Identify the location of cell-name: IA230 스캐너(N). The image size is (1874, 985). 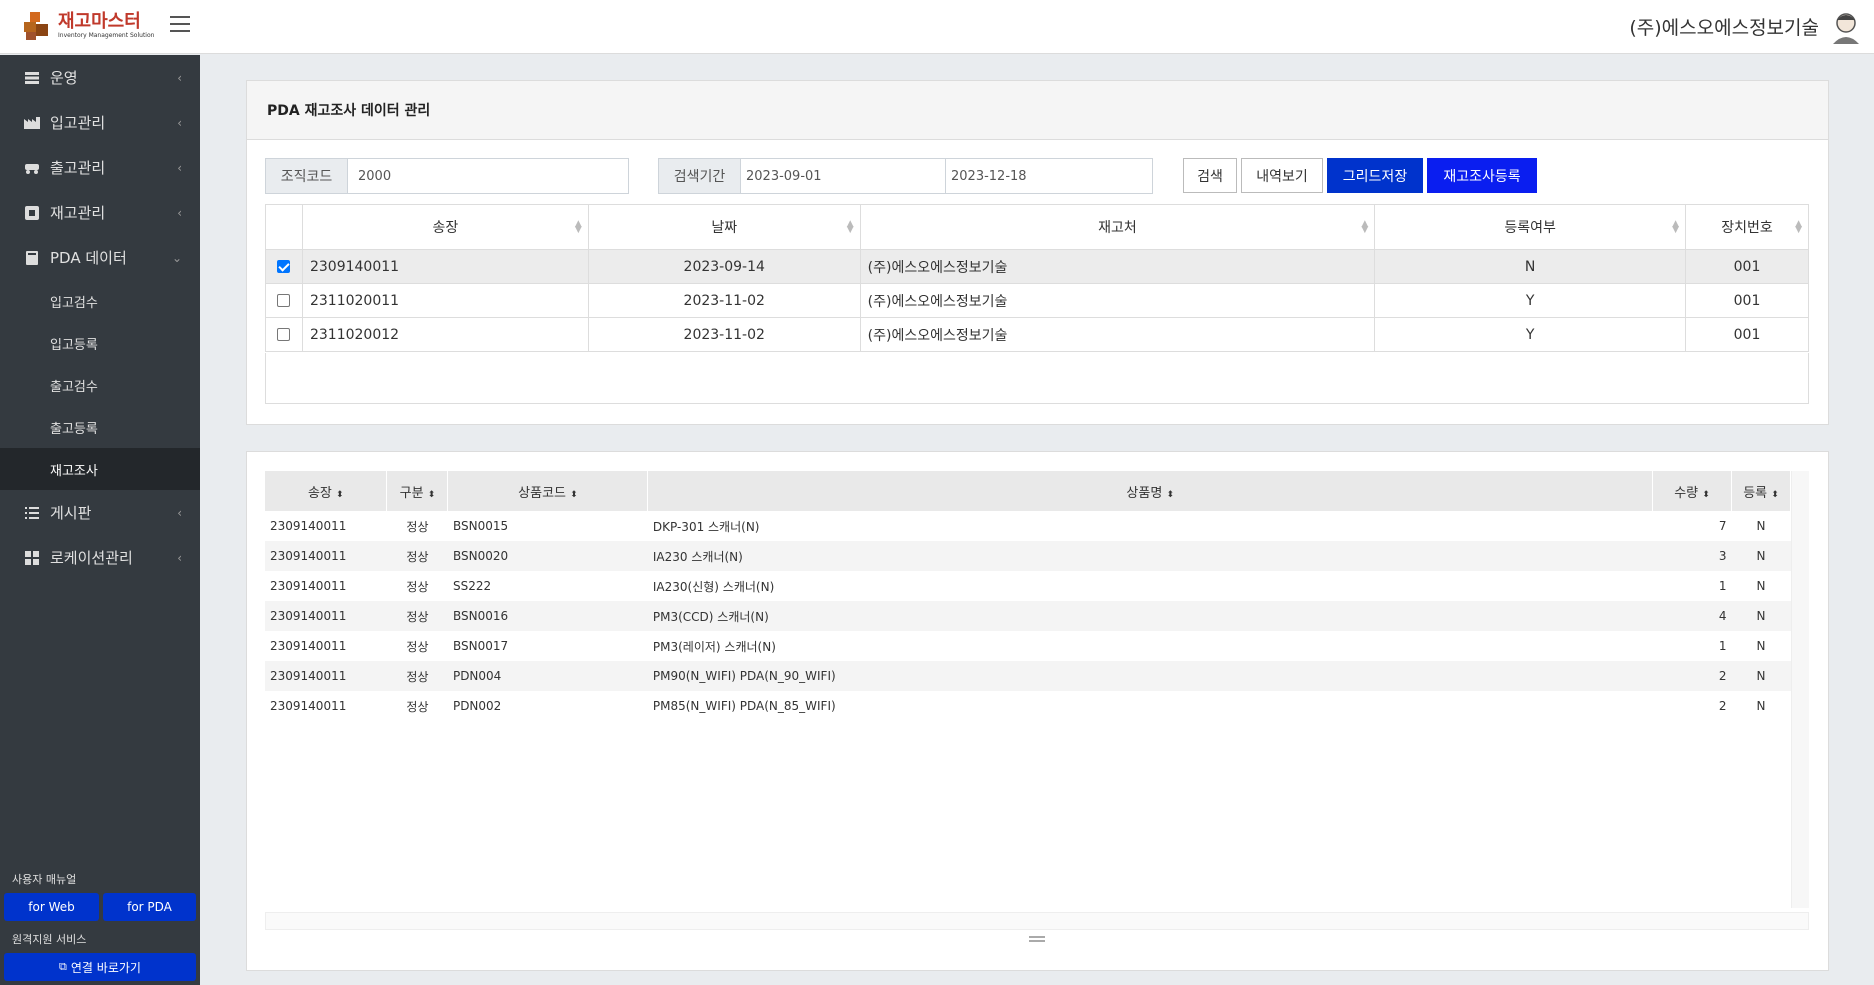
(1150, 556).